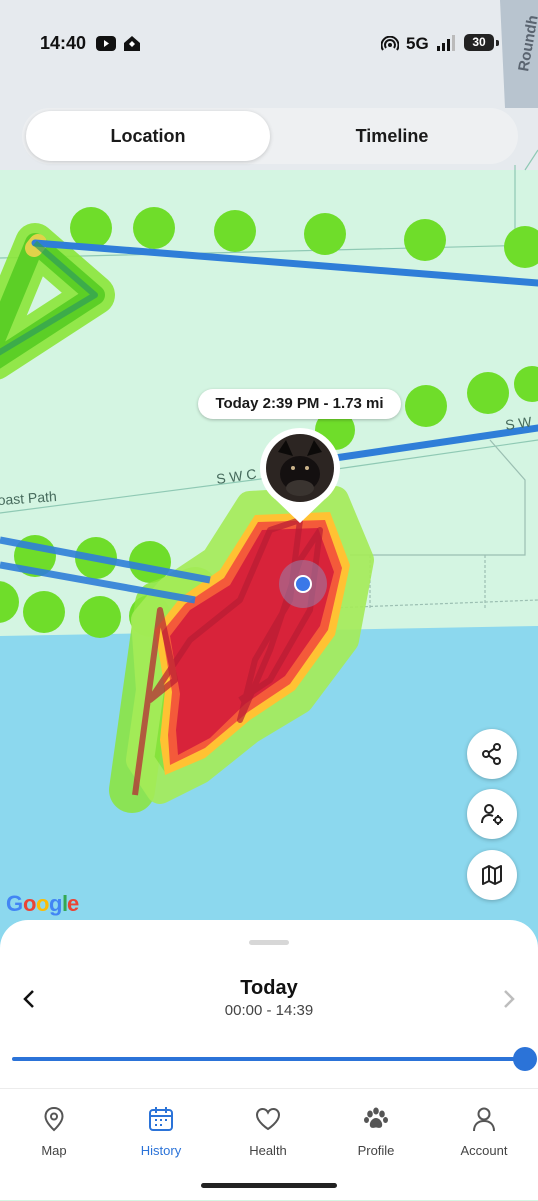 This screenshot has width=538, height=1201. I want to click on tab-map: Map, so click(54, 1129).